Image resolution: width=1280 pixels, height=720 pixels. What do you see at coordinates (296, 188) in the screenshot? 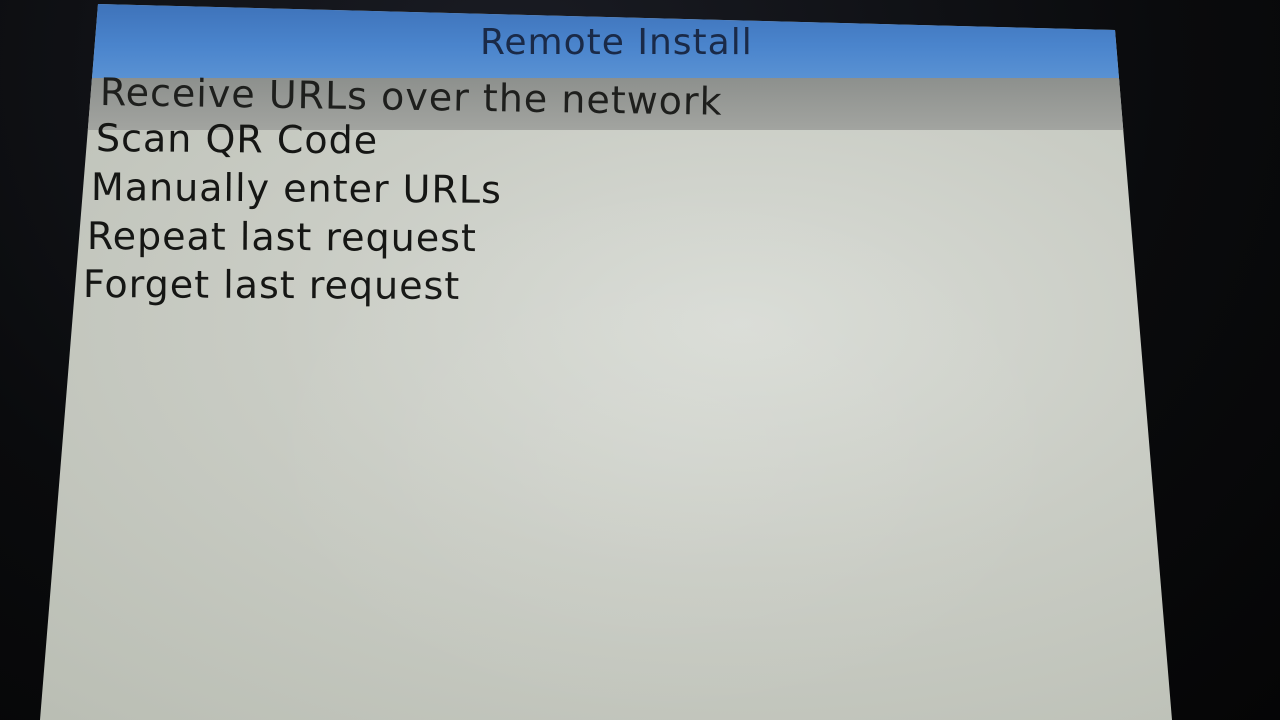
I see `menu-item-manually-enter-urls: Manually enter URLs` at bounding box center [296, 188].